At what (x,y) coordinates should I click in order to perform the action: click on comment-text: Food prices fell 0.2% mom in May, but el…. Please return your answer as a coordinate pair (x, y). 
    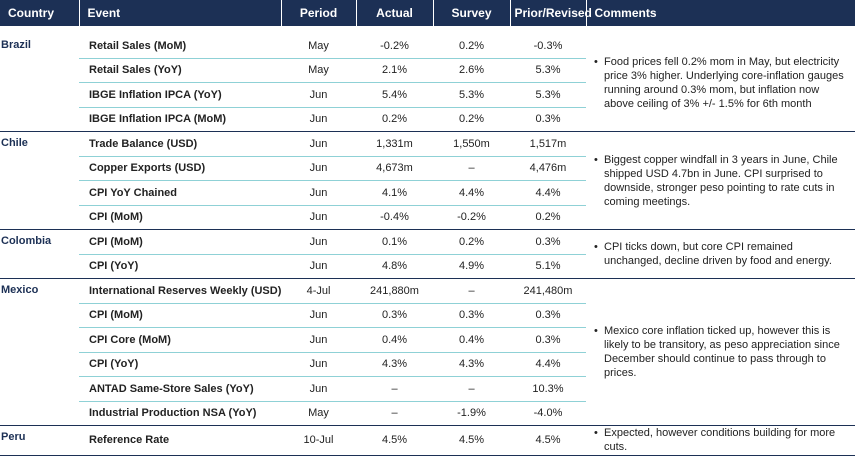
    Looking at the image, I should click on (724, 82).